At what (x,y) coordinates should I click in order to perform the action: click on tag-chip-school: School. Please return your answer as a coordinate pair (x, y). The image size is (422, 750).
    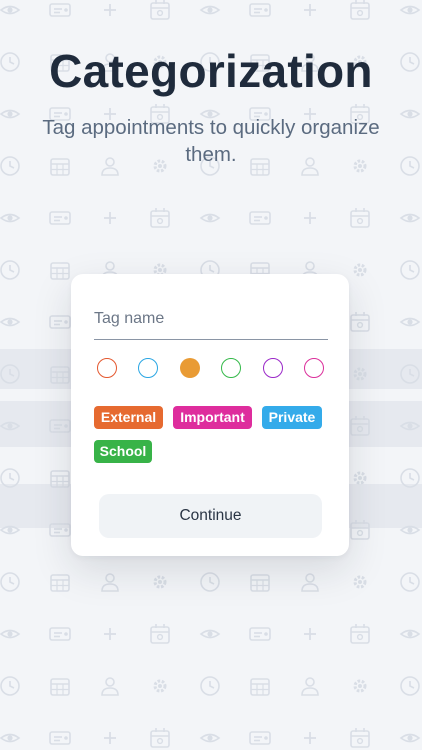
    Looking at the image, I should click on (123, 451).